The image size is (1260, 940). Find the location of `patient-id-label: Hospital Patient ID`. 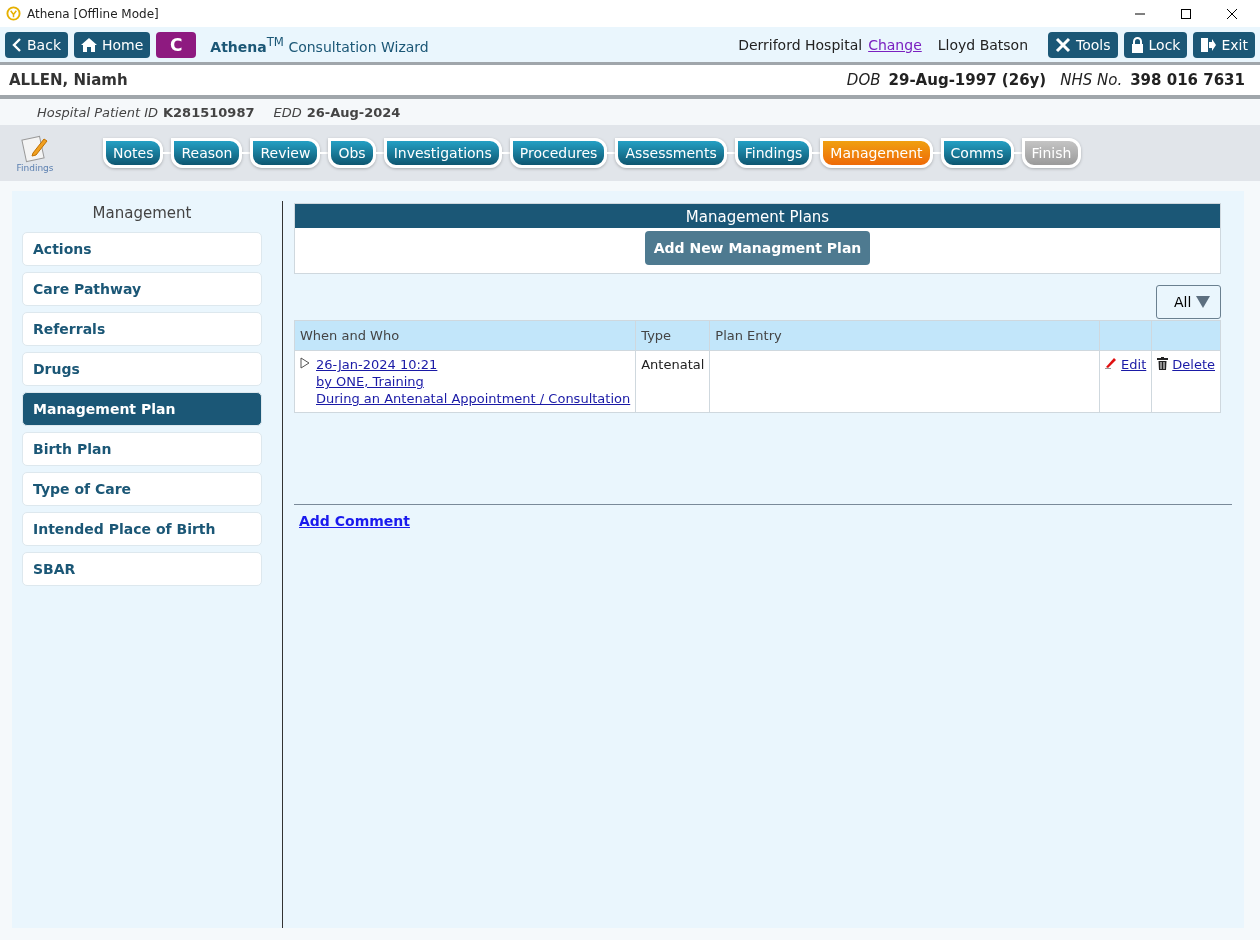

patient-id-label: Hospital Patient ID is located at coordinates (97, 112).